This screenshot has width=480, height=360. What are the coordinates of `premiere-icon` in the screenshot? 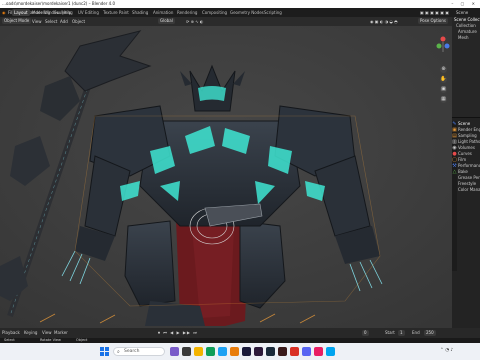 It's located at (258, 351).